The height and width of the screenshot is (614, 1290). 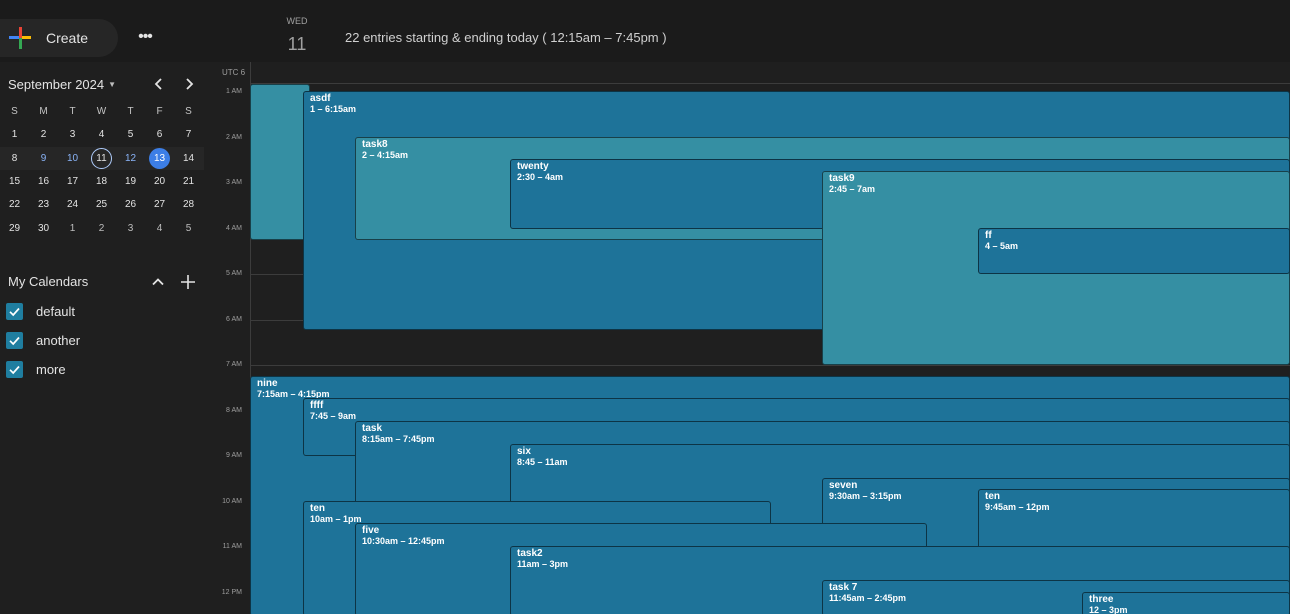 What do you see at coordinates (159, 112) in the screenshot?
I see `weekday-label: F` at bounding box center [159, 112].